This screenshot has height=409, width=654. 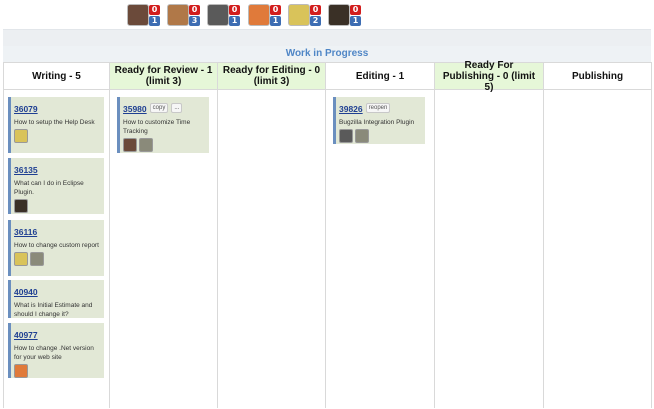 What do you see at coordinates (271, 76) in the screenshot?
I see `column-header: Ready for Editing - 0 (limit 3)` at bounding box center [271, 76].